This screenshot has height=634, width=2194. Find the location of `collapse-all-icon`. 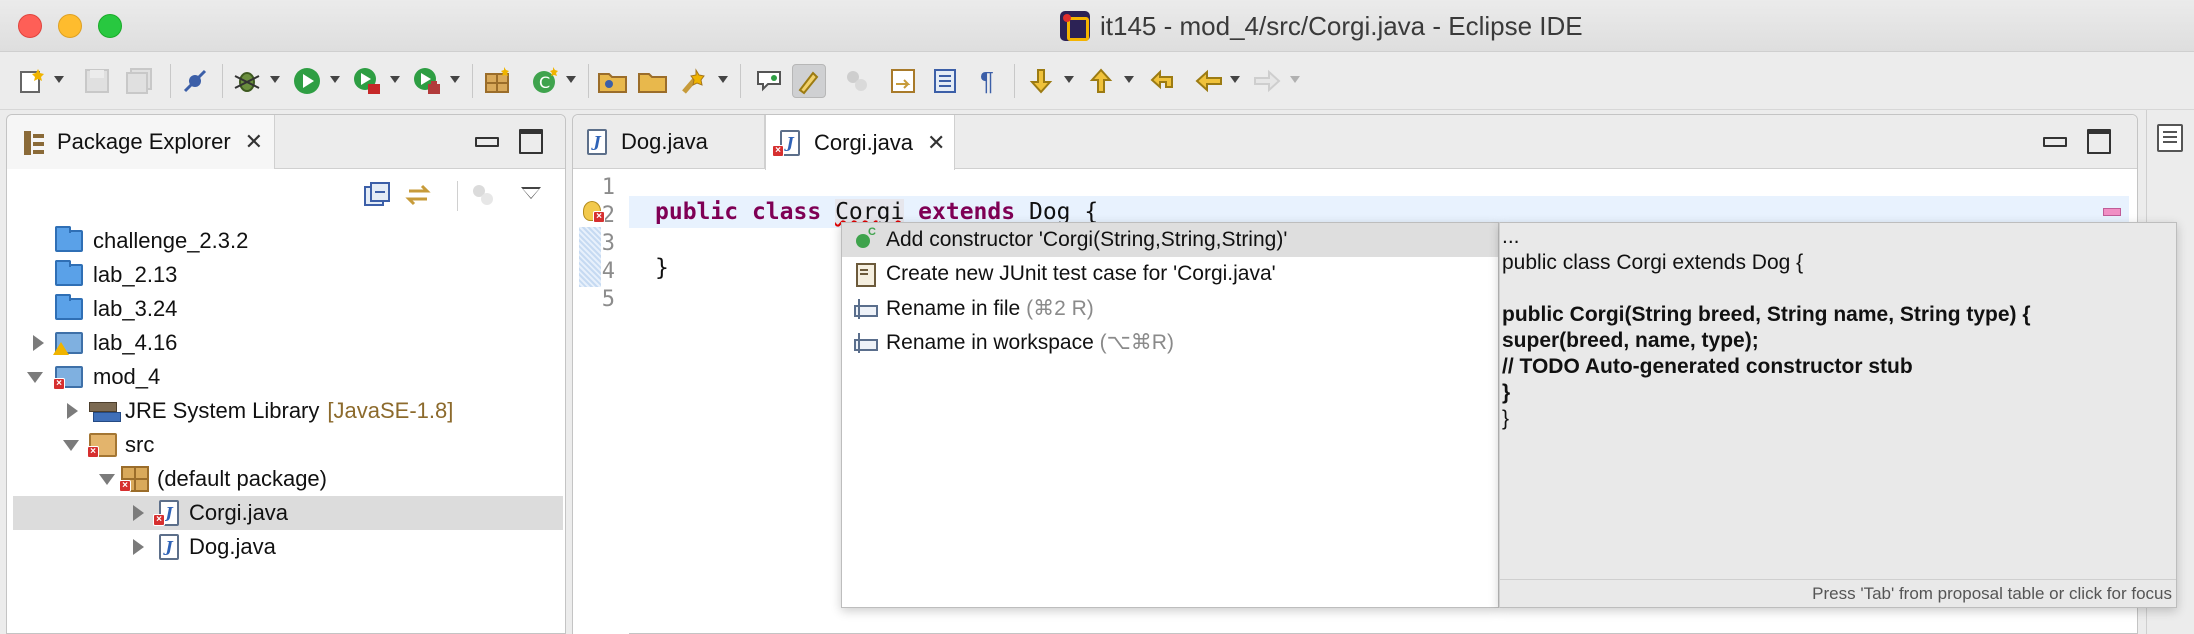

collapse-all-icon is located at coordinates (377, 197).